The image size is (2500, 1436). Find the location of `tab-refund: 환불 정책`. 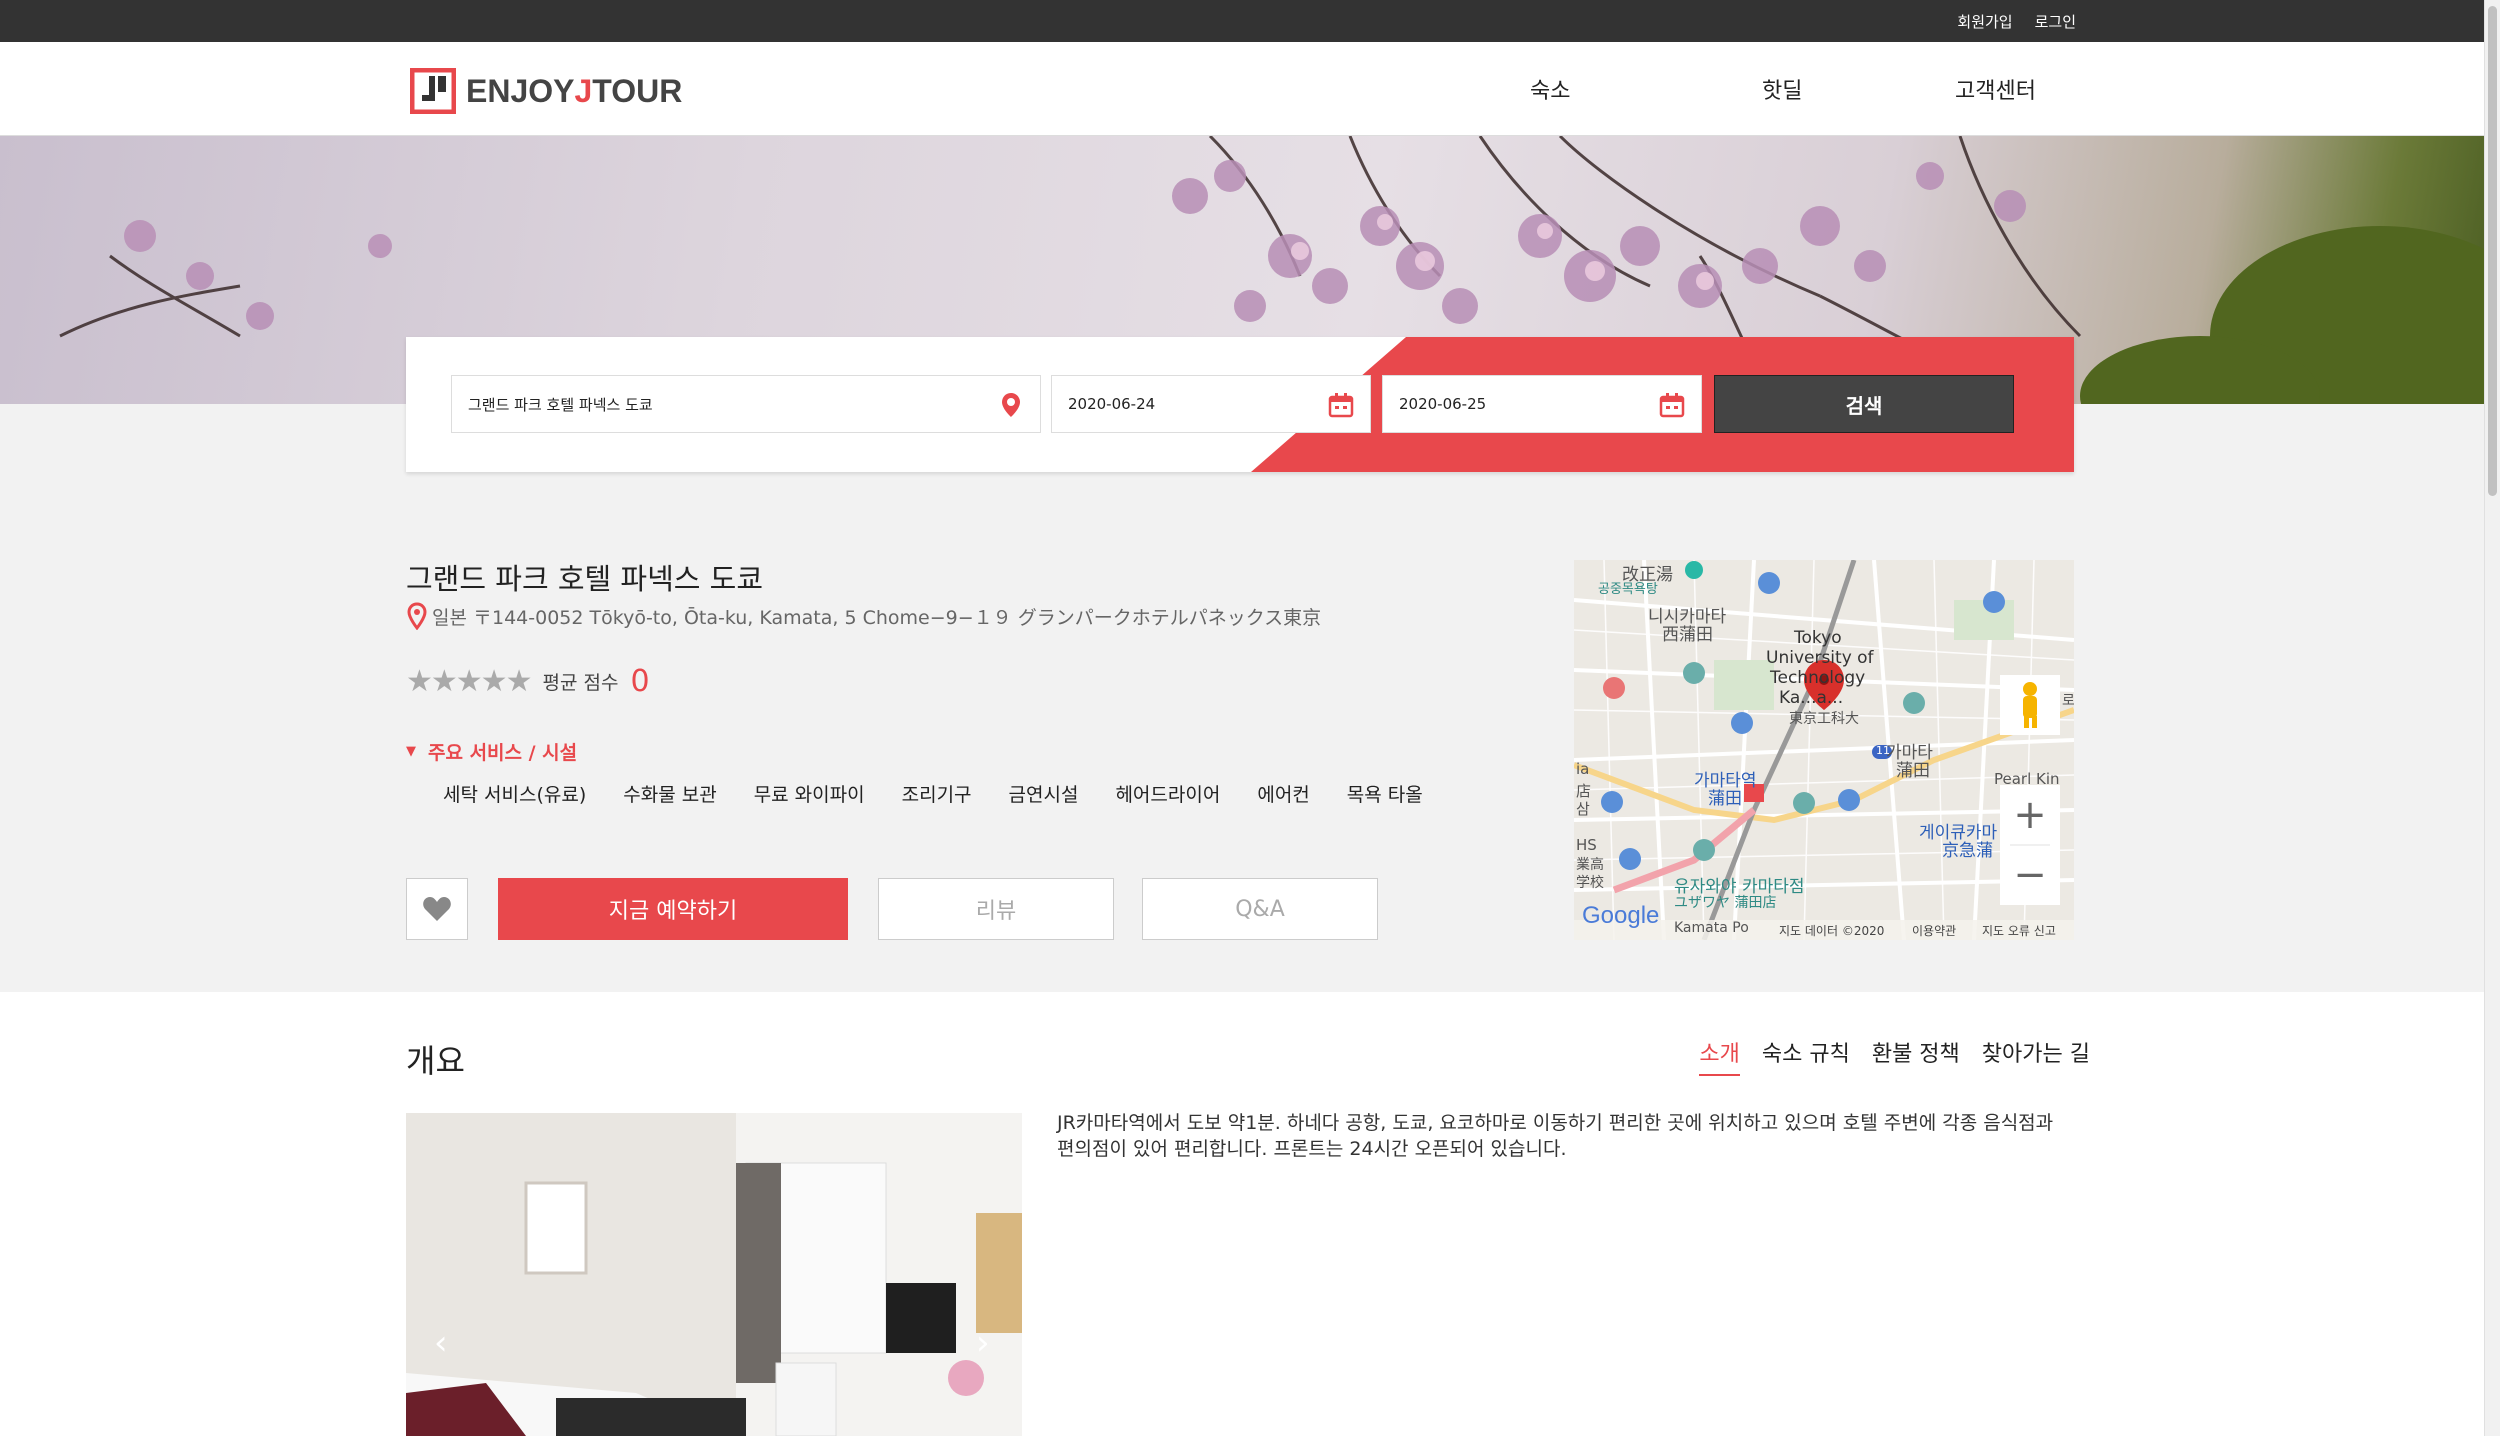

tab-refund: 환불 정책 is located at coordinates (1916, 1056).